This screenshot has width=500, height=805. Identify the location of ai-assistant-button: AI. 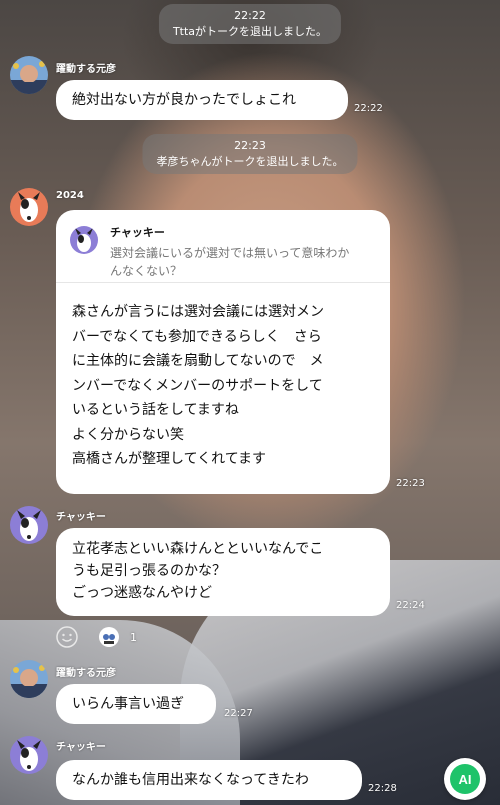
(465, 779).